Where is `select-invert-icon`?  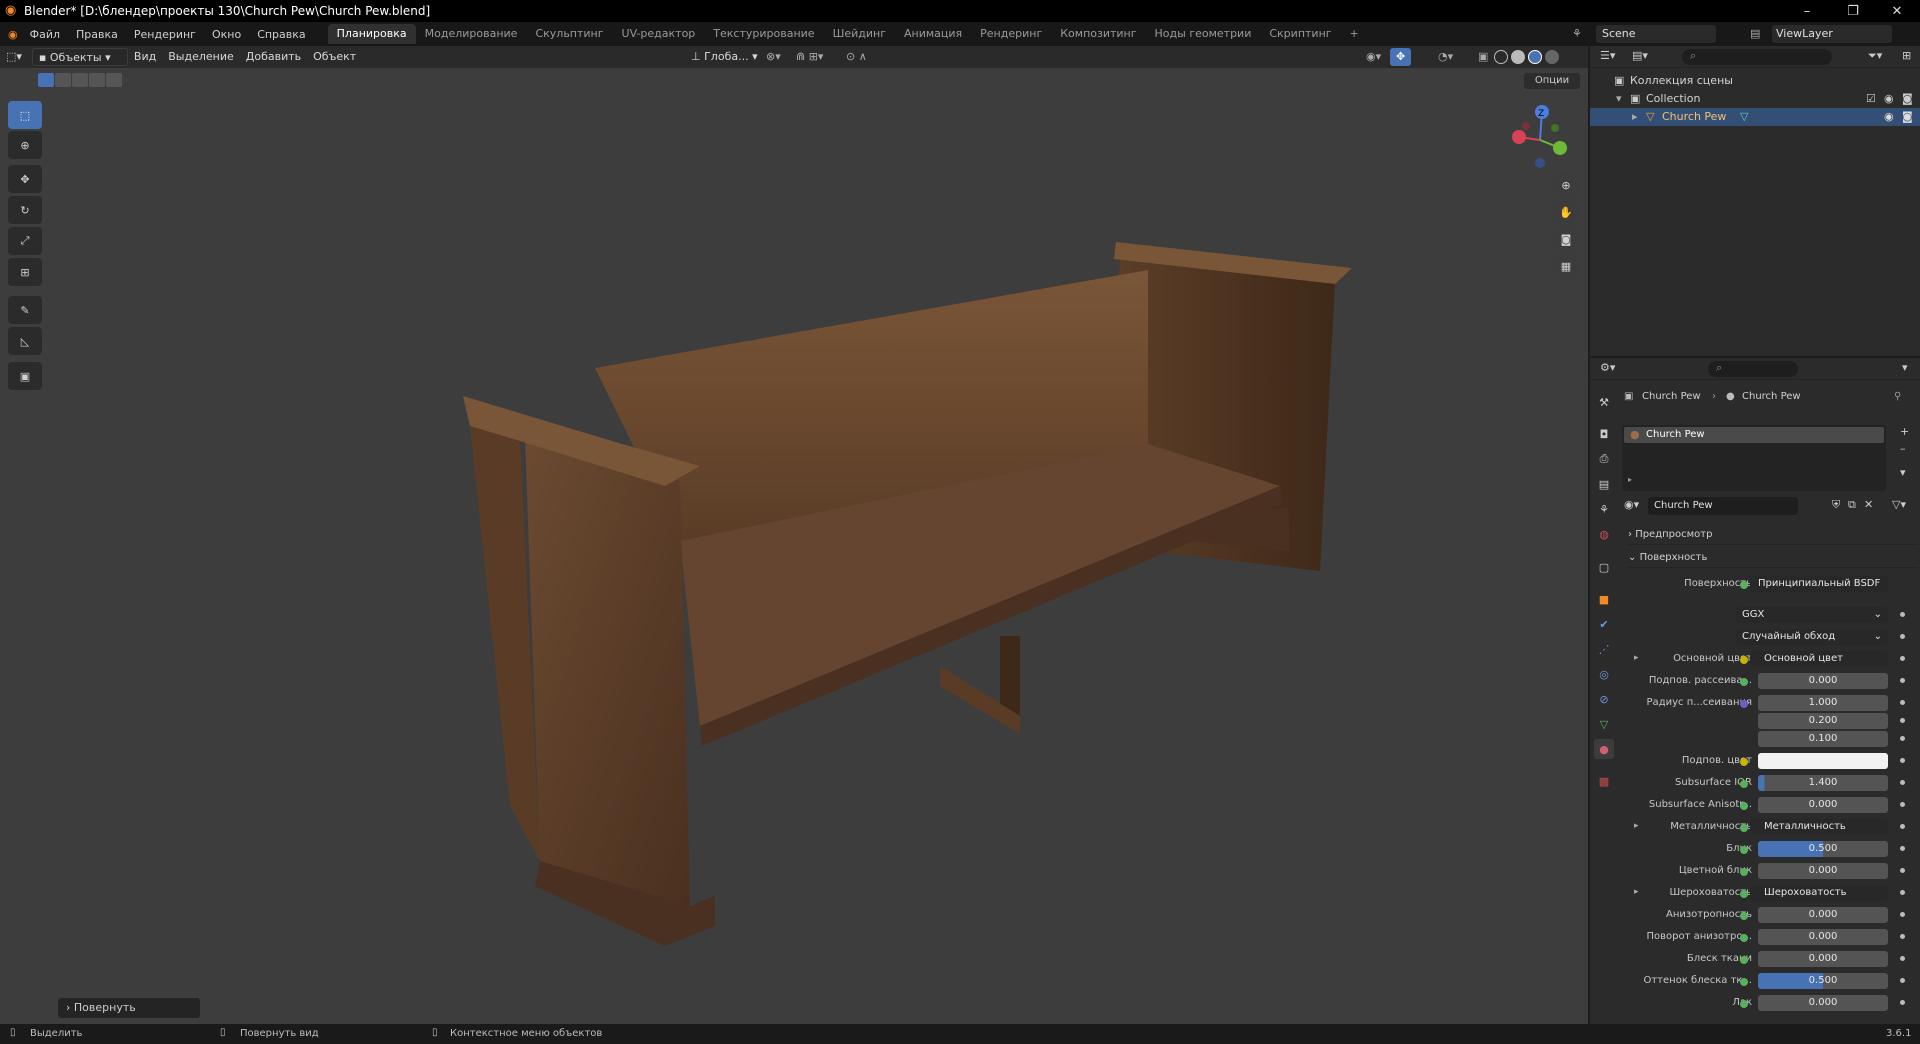
select-invert-icon is located at coordinates (97, 80).